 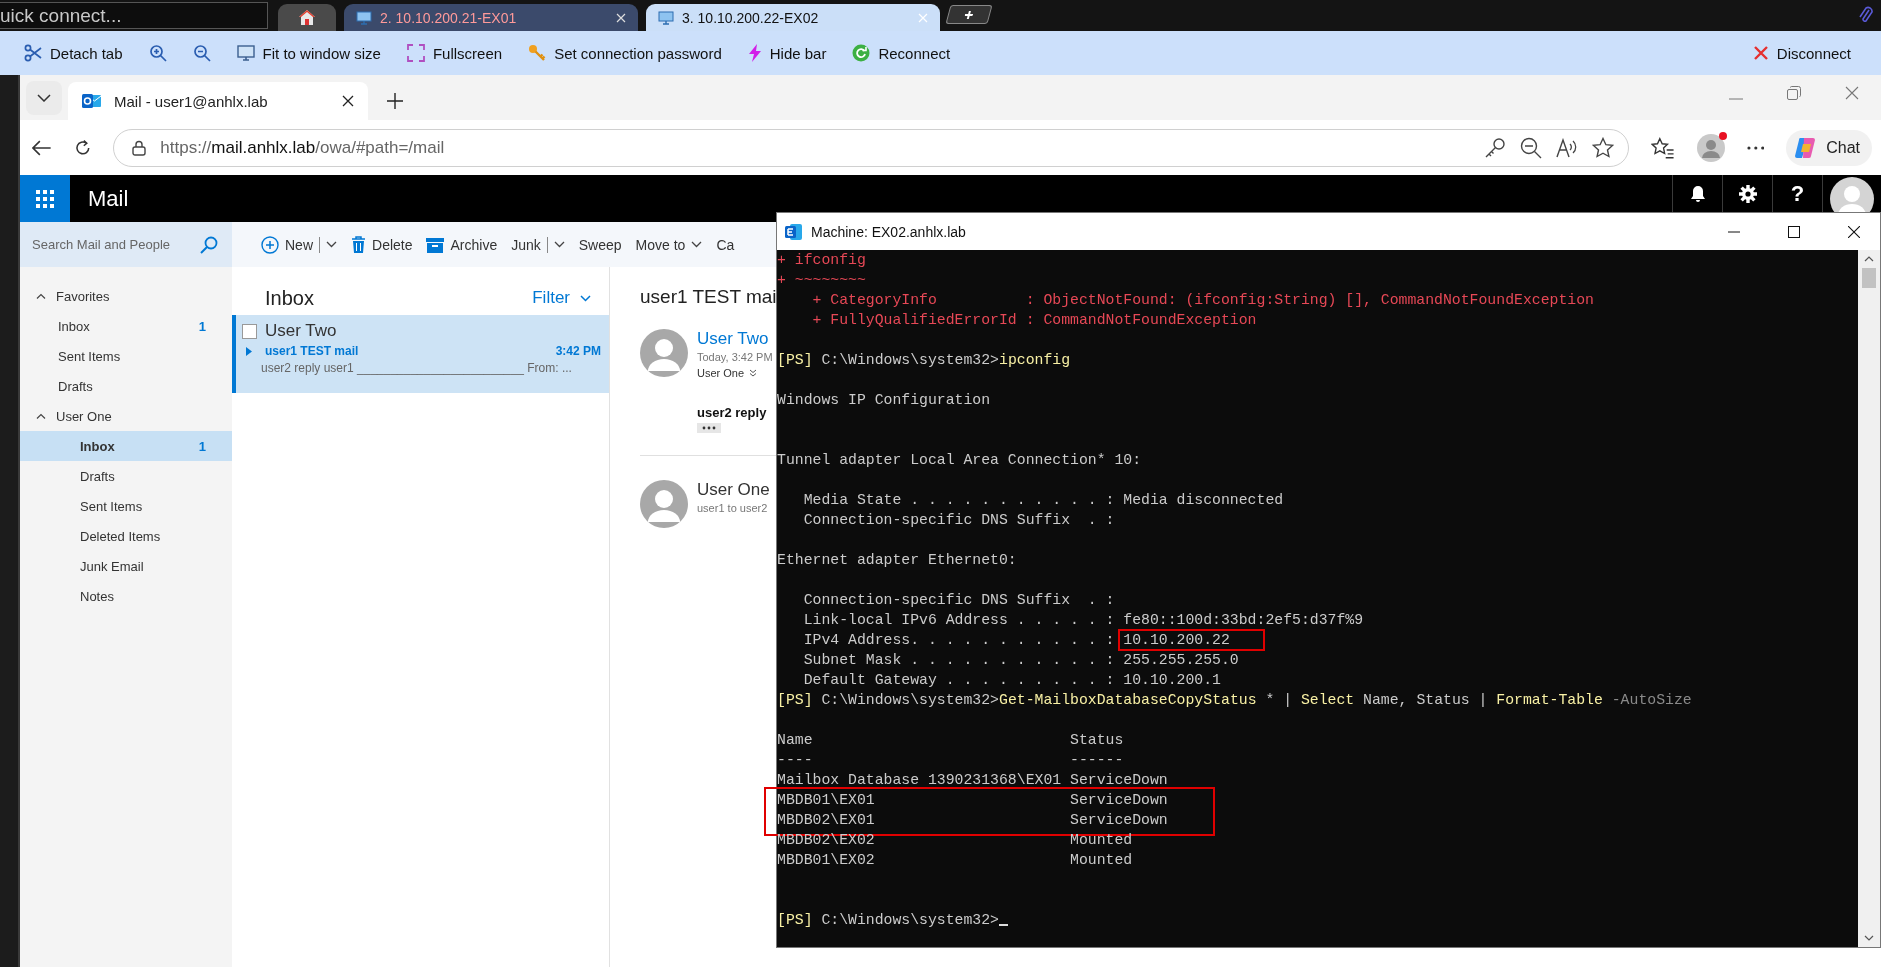 What do you see at coordinates (972, 800) in the screenshot?
I see `terminal-line: MBDB01\EX01 ServiceDown` at bounding box center [972, 800].